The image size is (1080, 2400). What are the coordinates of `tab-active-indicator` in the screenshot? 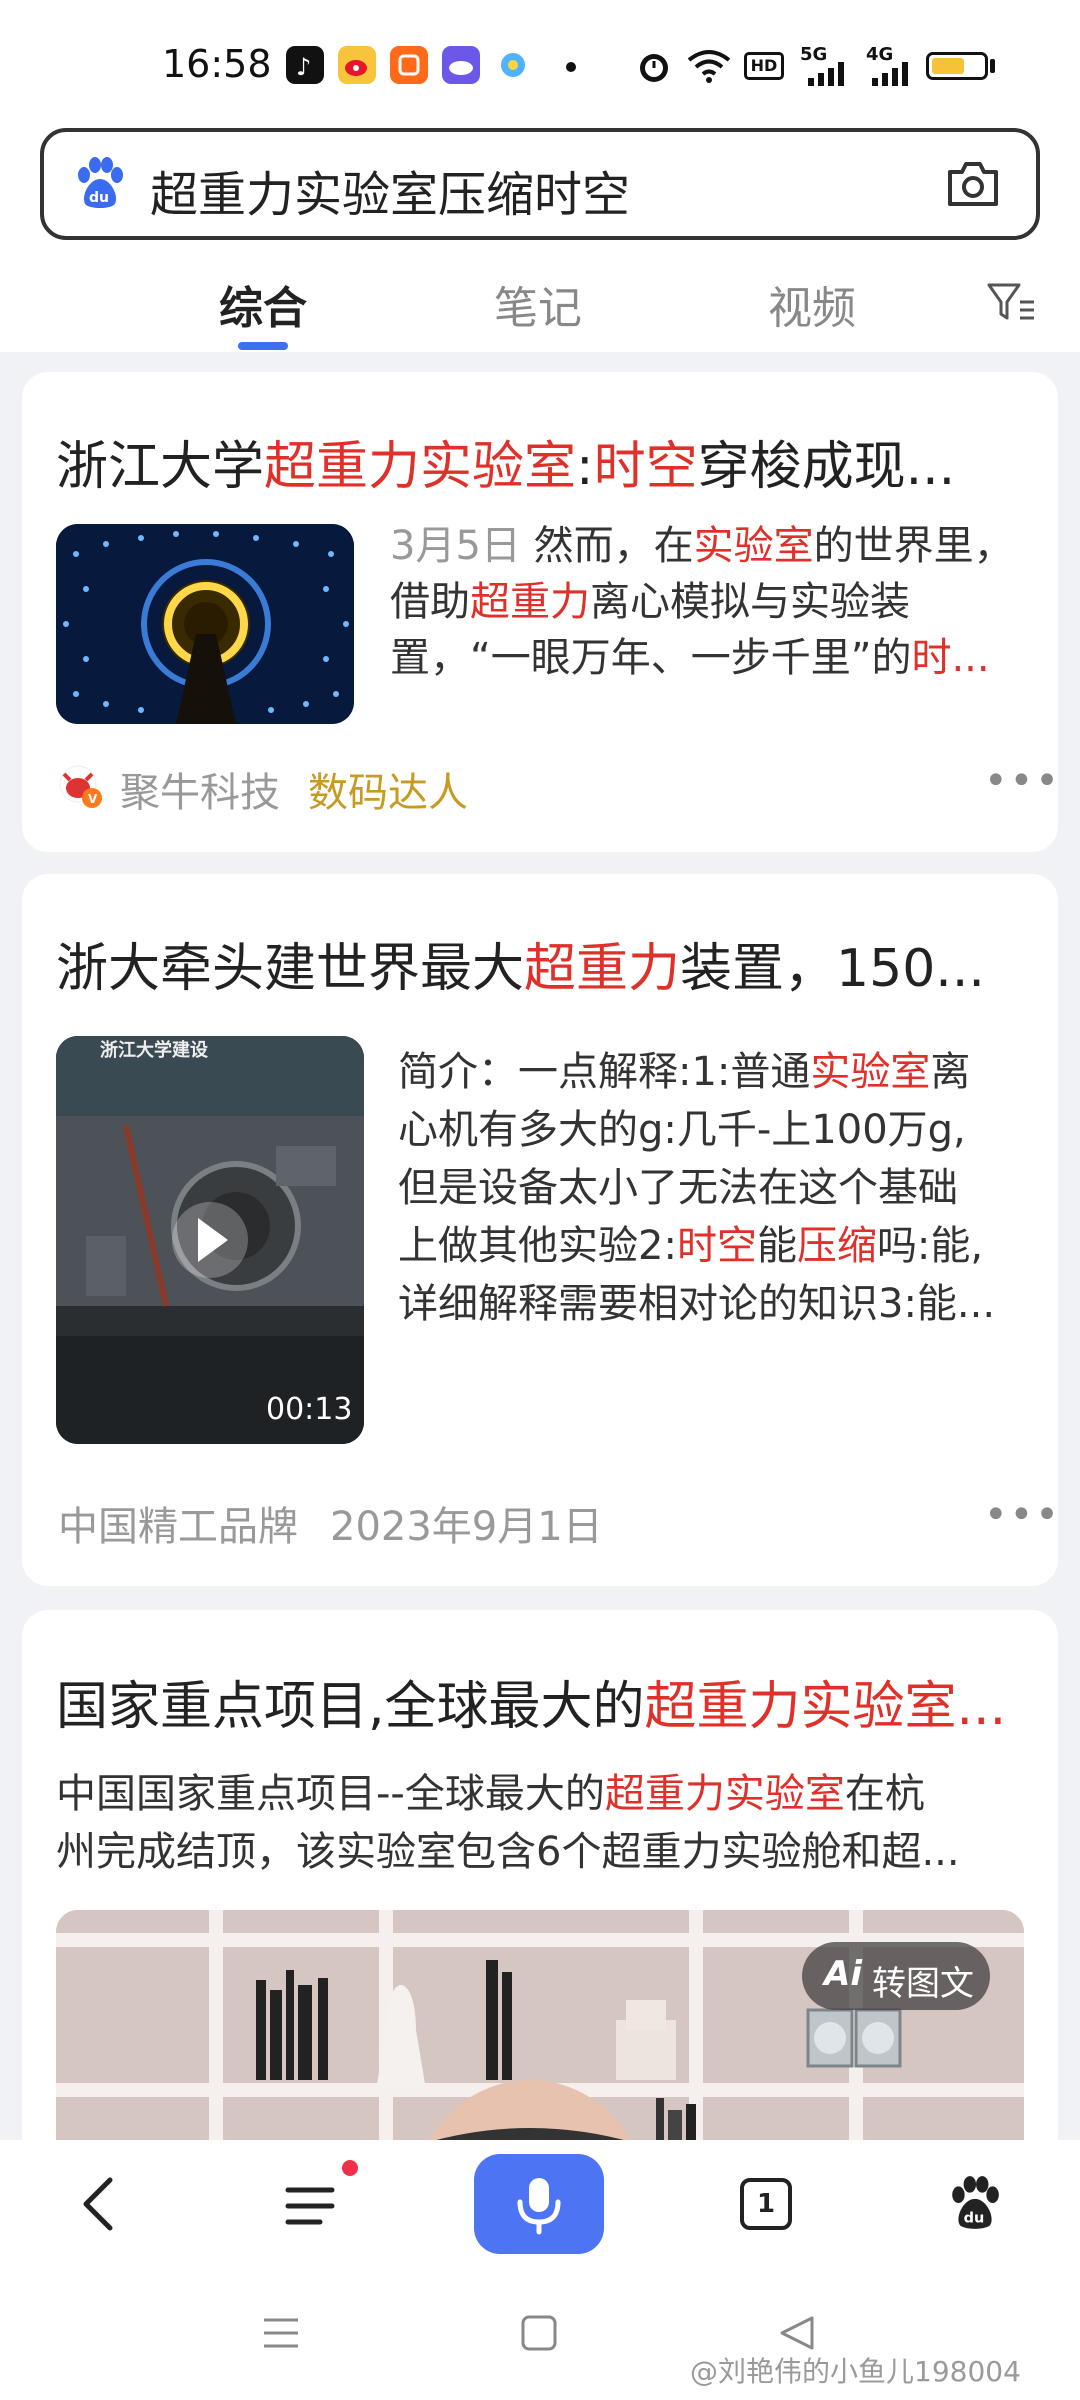 It's located at (263, 346).